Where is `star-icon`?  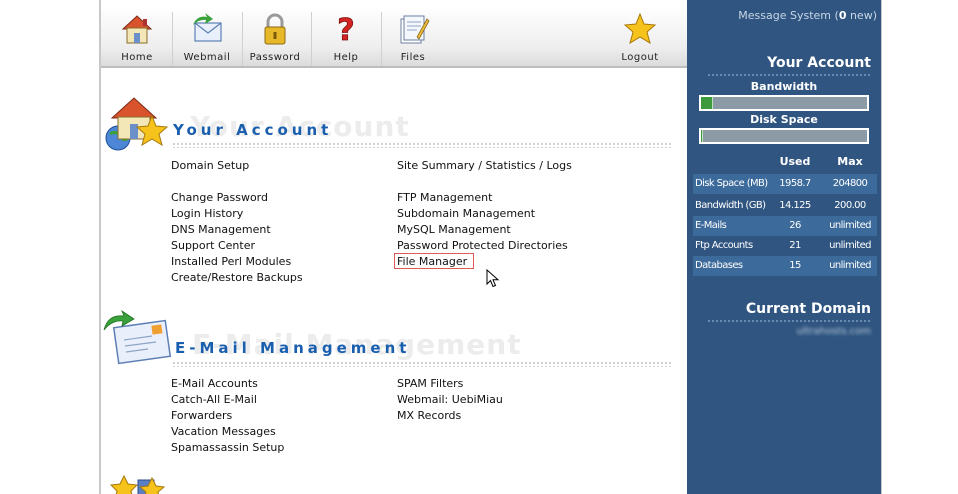
star-icon is located at coordinates (640, 28).